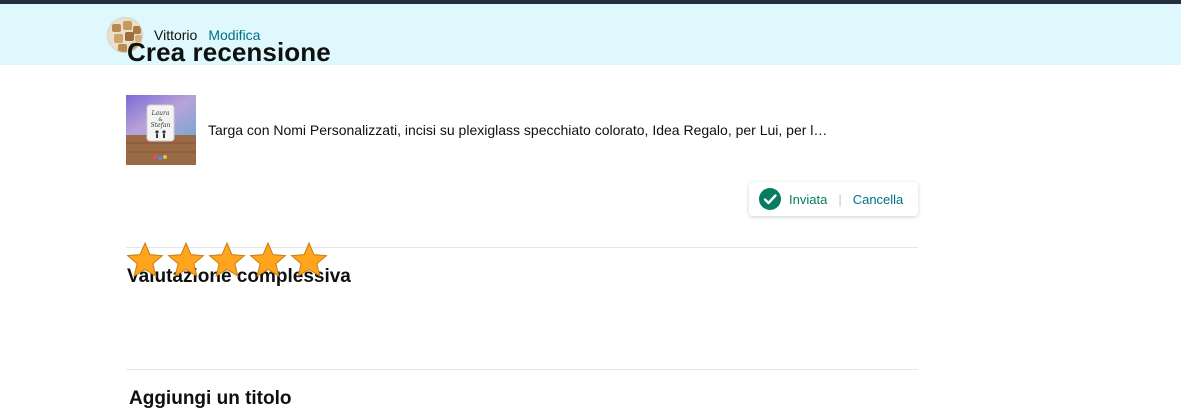 The height and width of the screenshot is (412, 1181). I want to click on star-rating, so click(227, 260).